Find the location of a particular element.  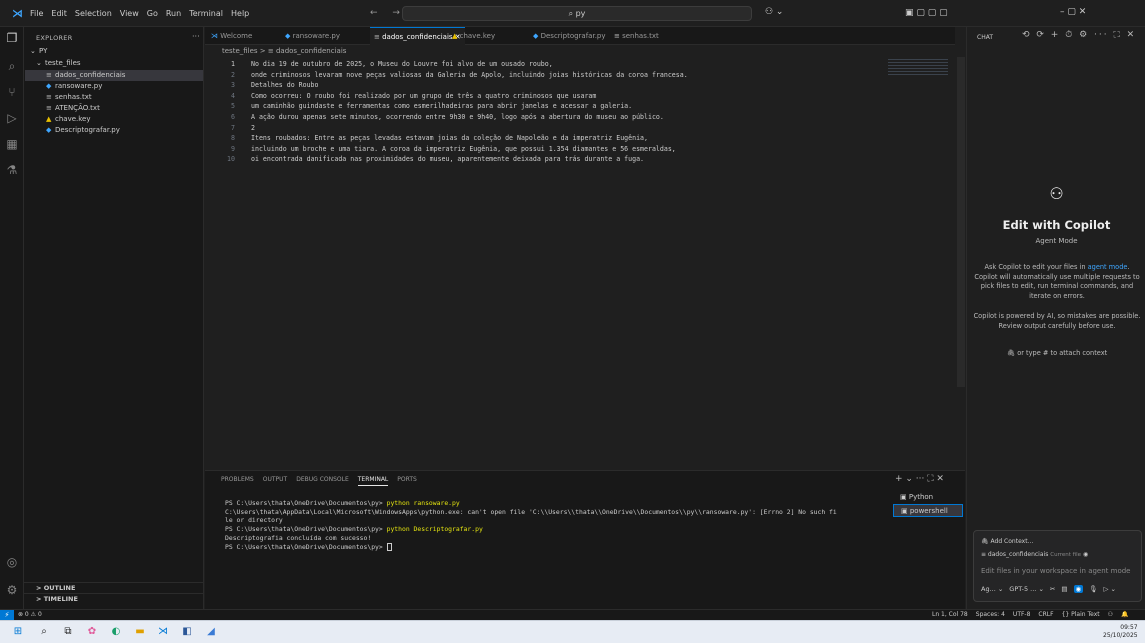

explorer-icon: ❐ is located at coordinates (12, 38).